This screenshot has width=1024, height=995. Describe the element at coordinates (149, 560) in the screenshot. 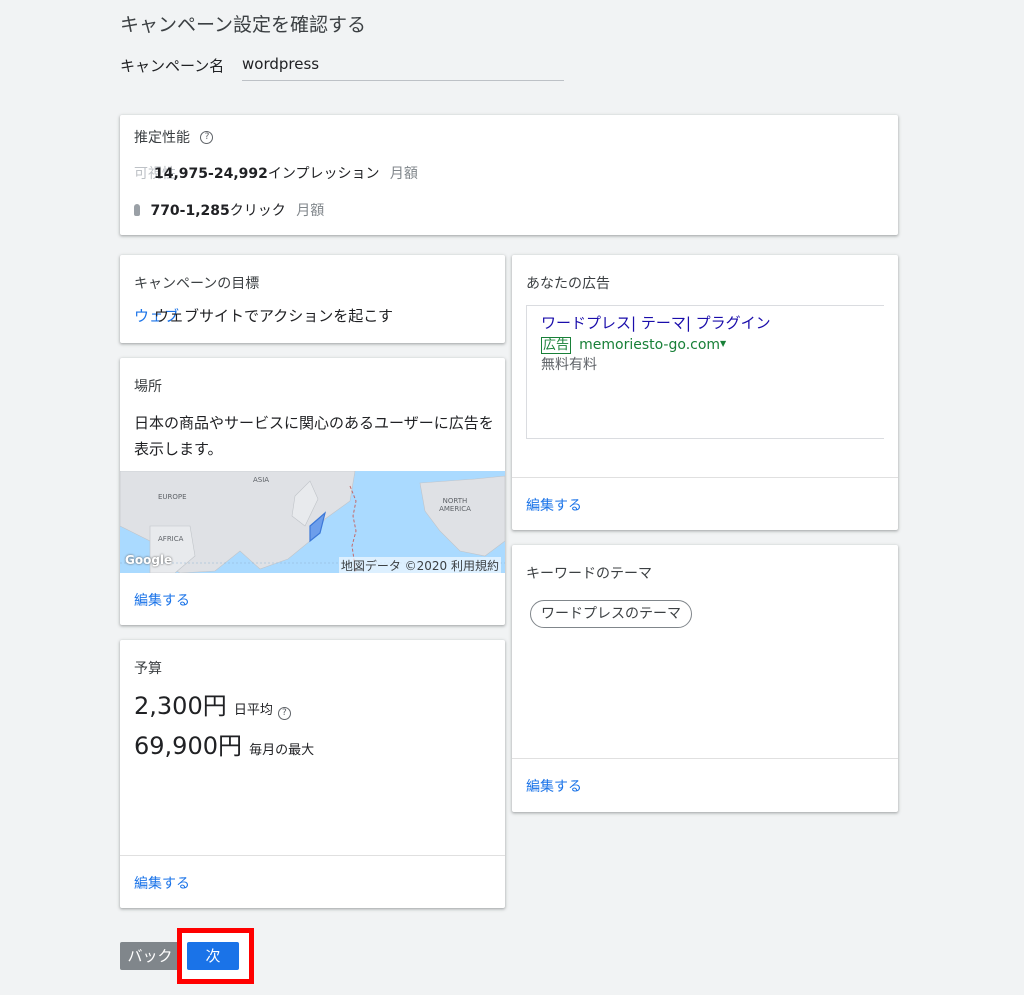

I see `google-logo: Google` at that location.